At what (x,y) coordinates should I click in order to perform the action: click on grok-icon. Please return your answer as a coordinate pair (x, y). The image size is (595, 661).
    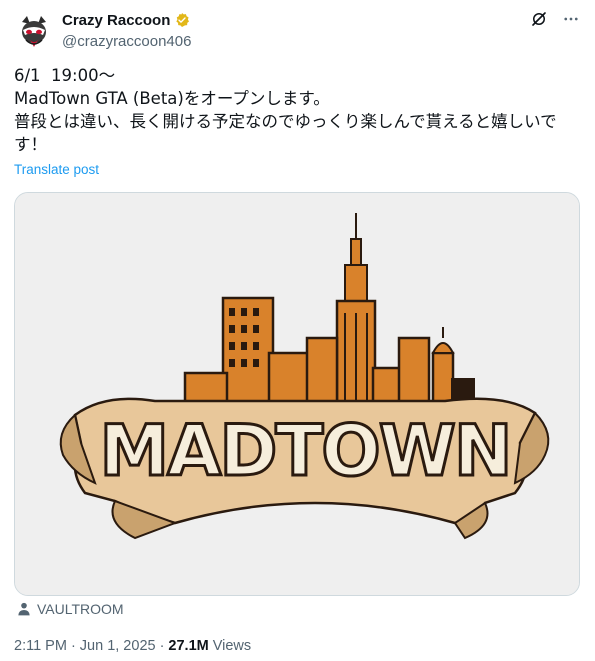
    Looking at the image, I should click on (539, 19).